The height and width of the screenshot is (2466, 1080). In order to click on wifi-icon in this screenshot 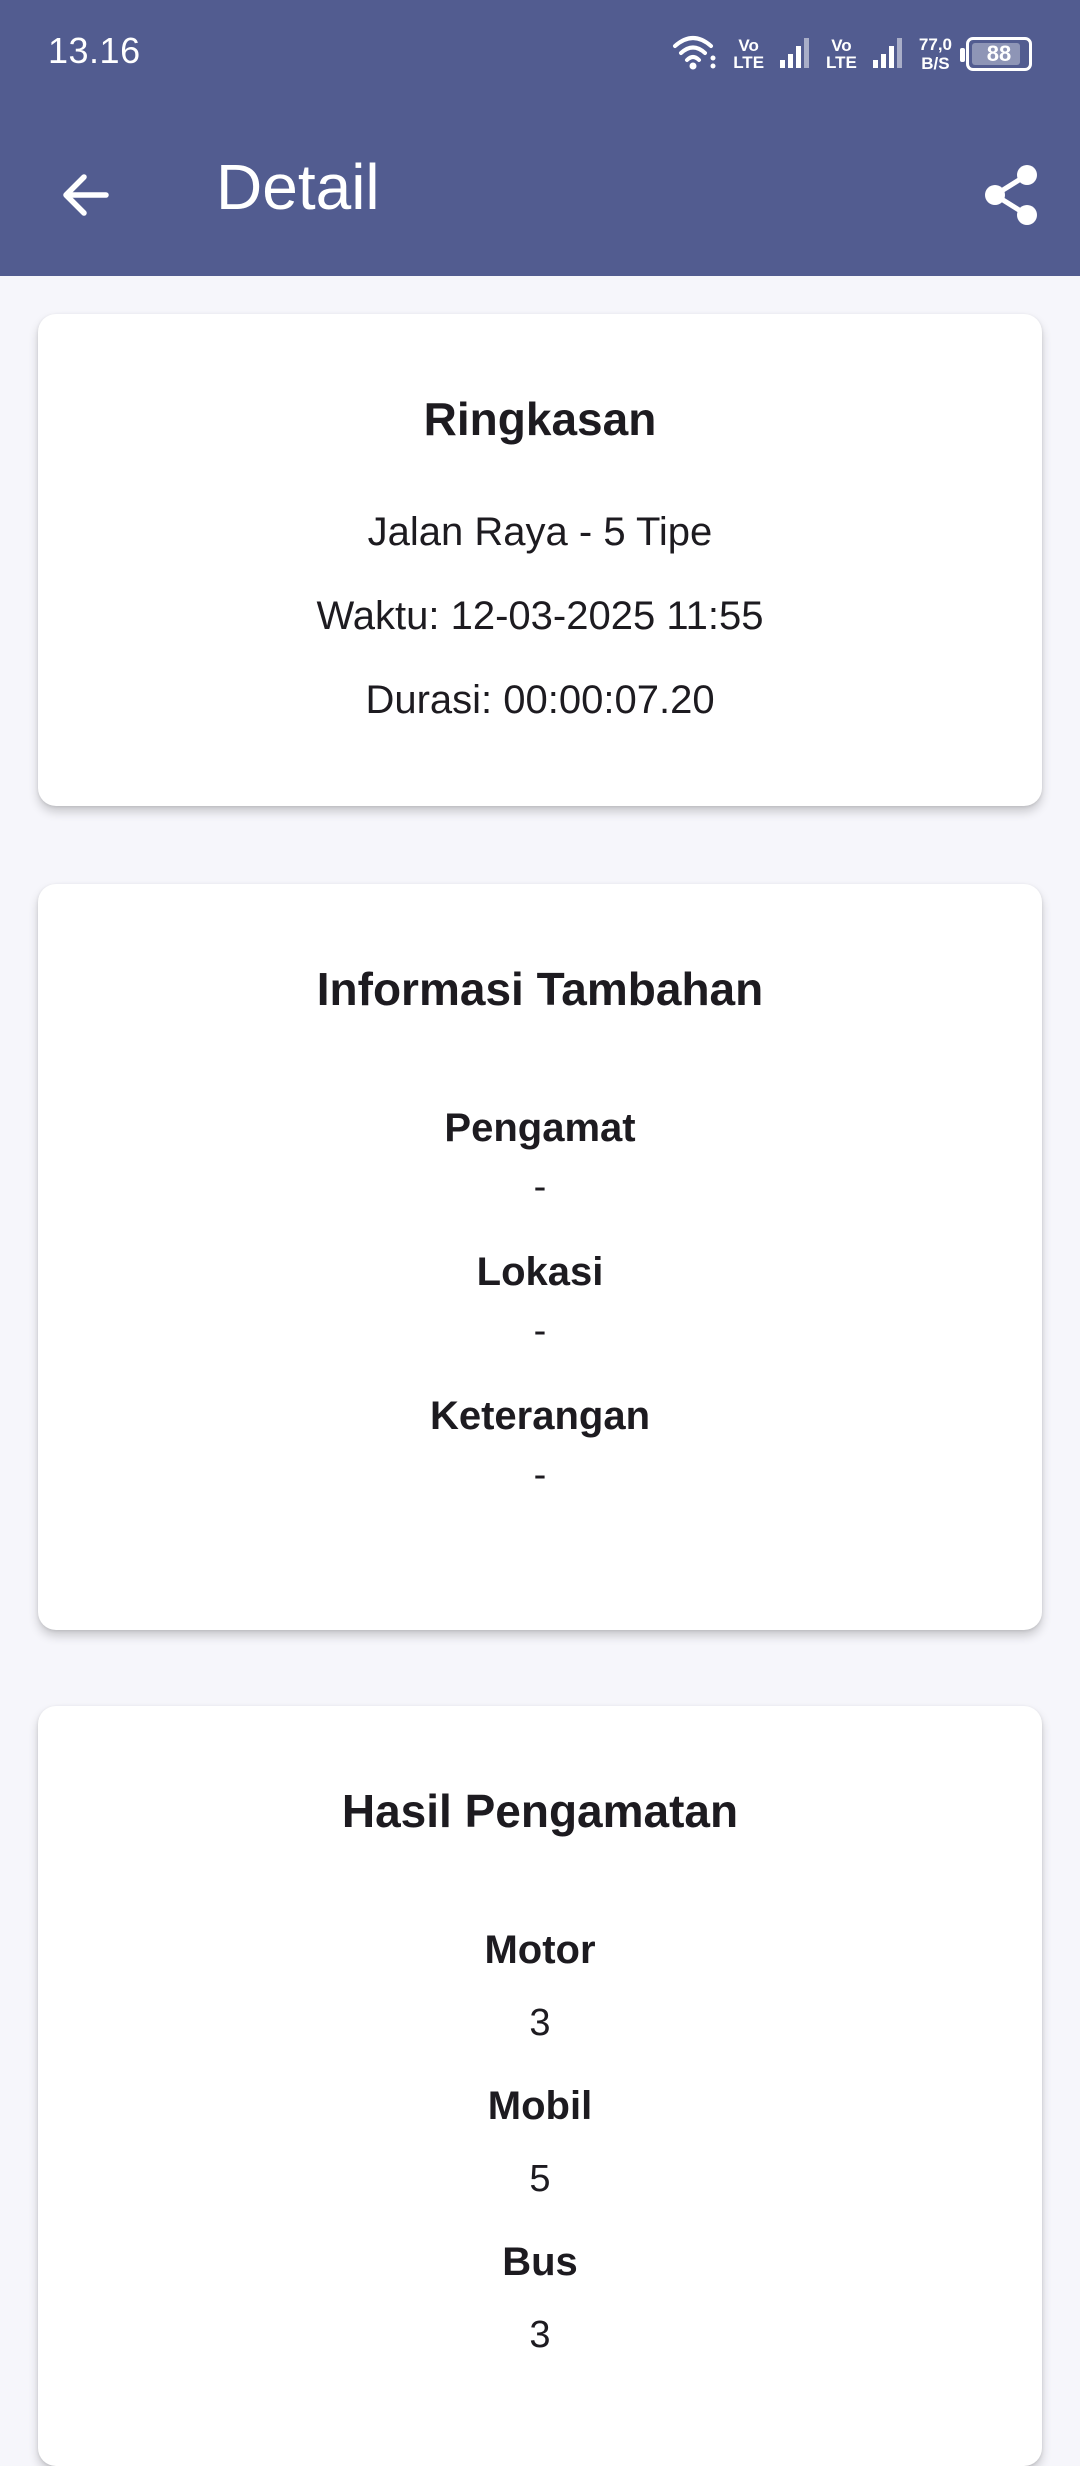, I will do `click(695, 54)`.